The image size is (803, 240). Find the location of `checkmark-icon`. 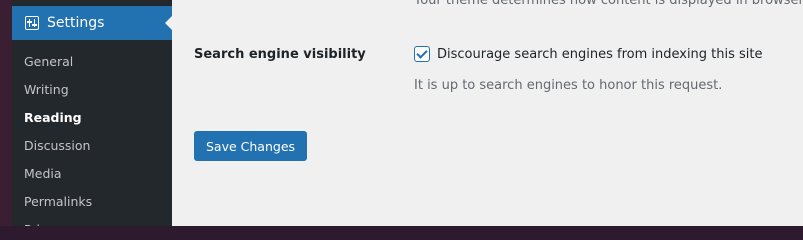

checkmark-icon is located at coordinates (422, 53).